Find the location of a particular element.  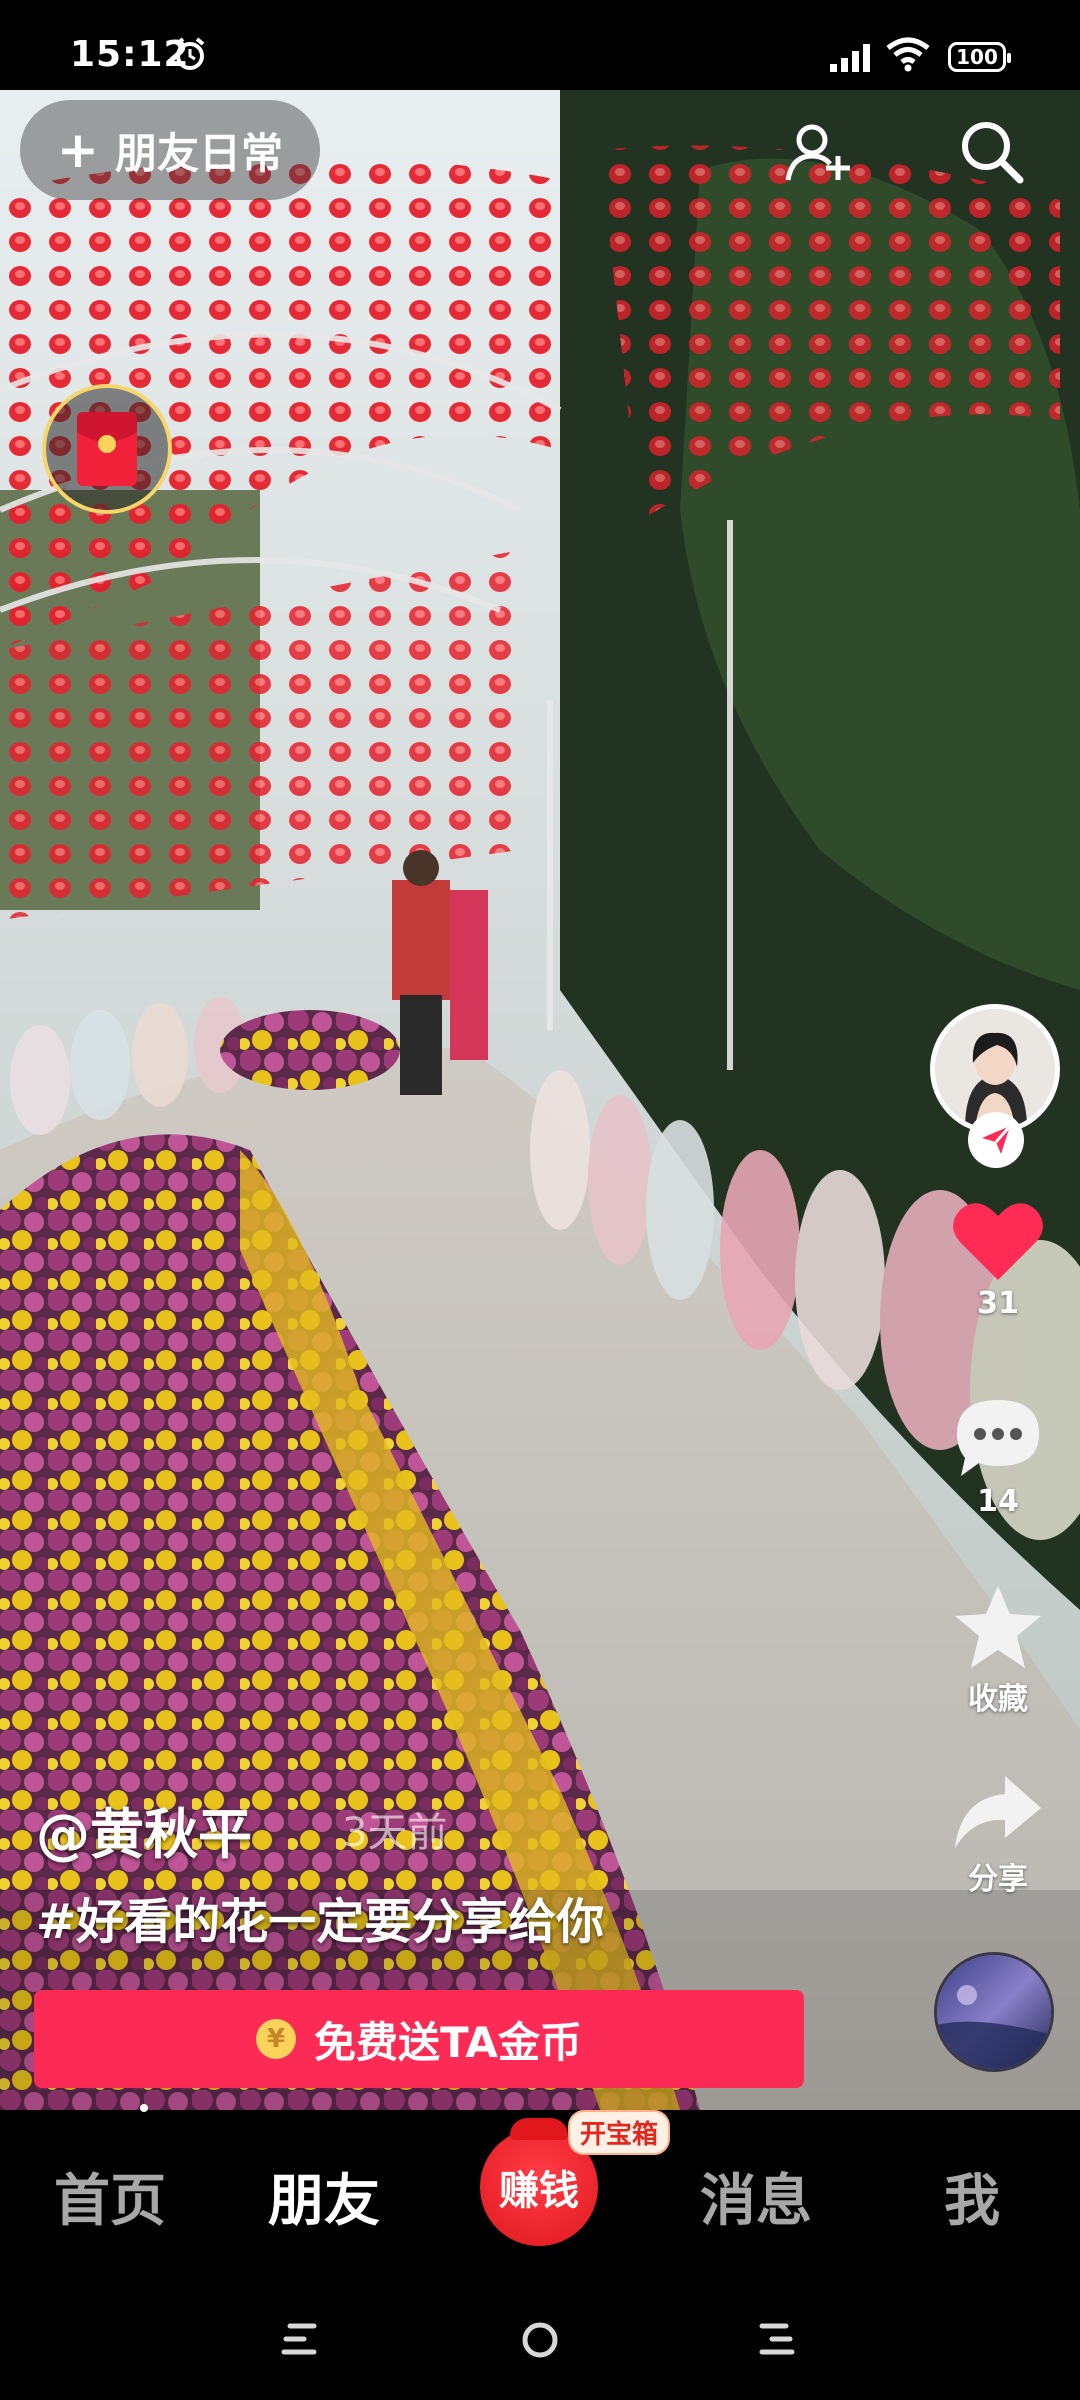

comment-count: 14 is located at coordinates (998, 1501).